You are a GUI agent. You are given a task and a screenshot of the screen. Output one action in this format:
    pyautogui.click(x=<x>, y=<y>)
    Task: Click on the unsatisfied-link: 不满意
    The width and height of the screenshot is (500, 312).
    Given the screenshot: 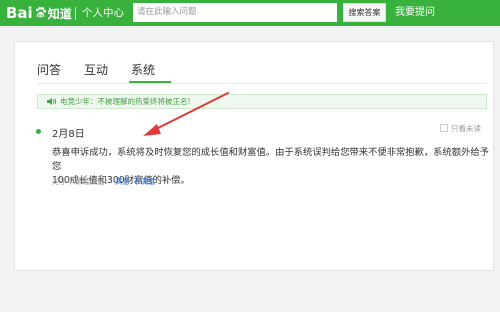 What is the action you would take?
    pyautogui.click(x=144, y=181)
    